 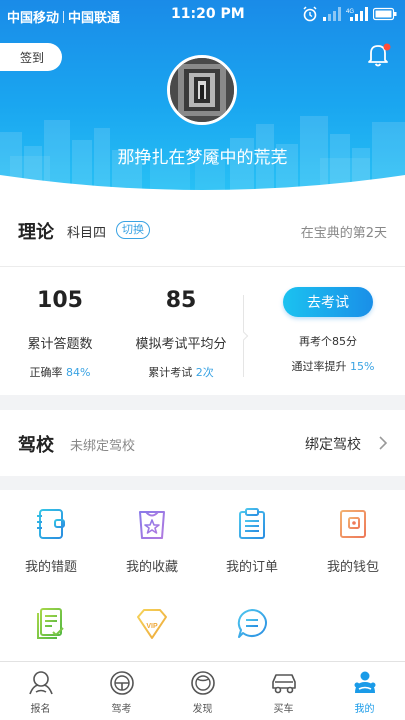 What do you see at coordinates (343, 233) in the screenshot?
I see `days-in-app: 在宝典的第2天` at bounding box center [343, 233].